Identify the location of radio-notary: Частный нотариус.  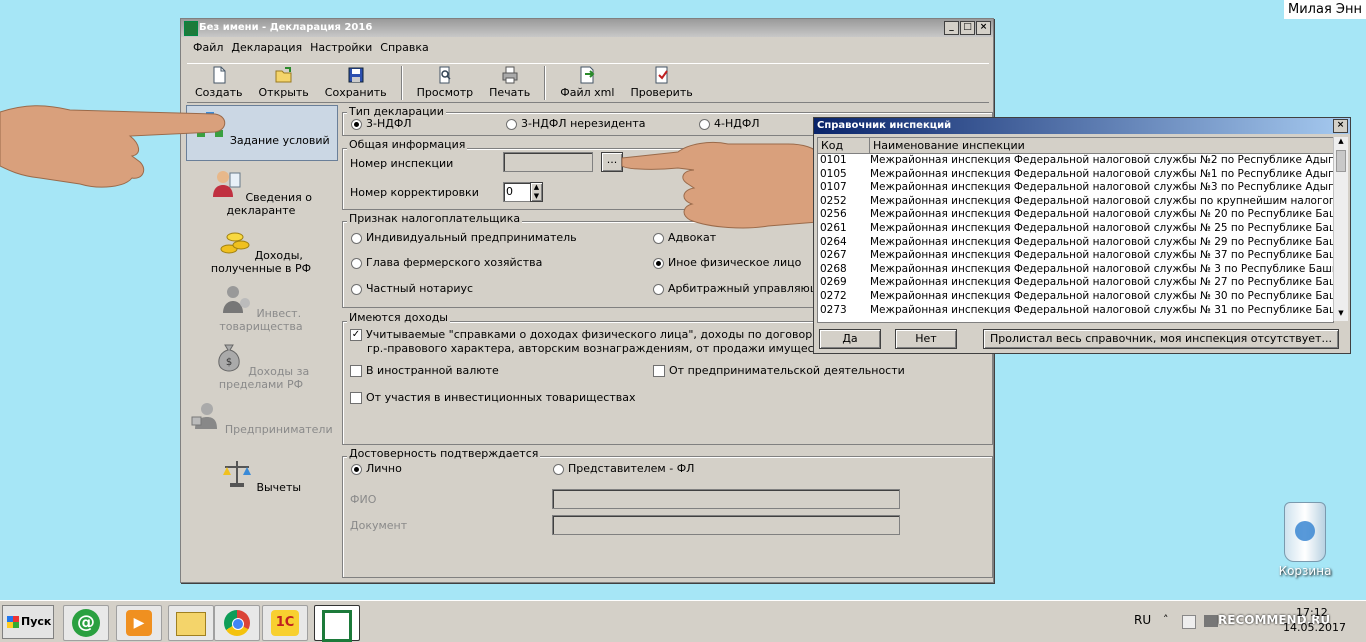
(412, 288).